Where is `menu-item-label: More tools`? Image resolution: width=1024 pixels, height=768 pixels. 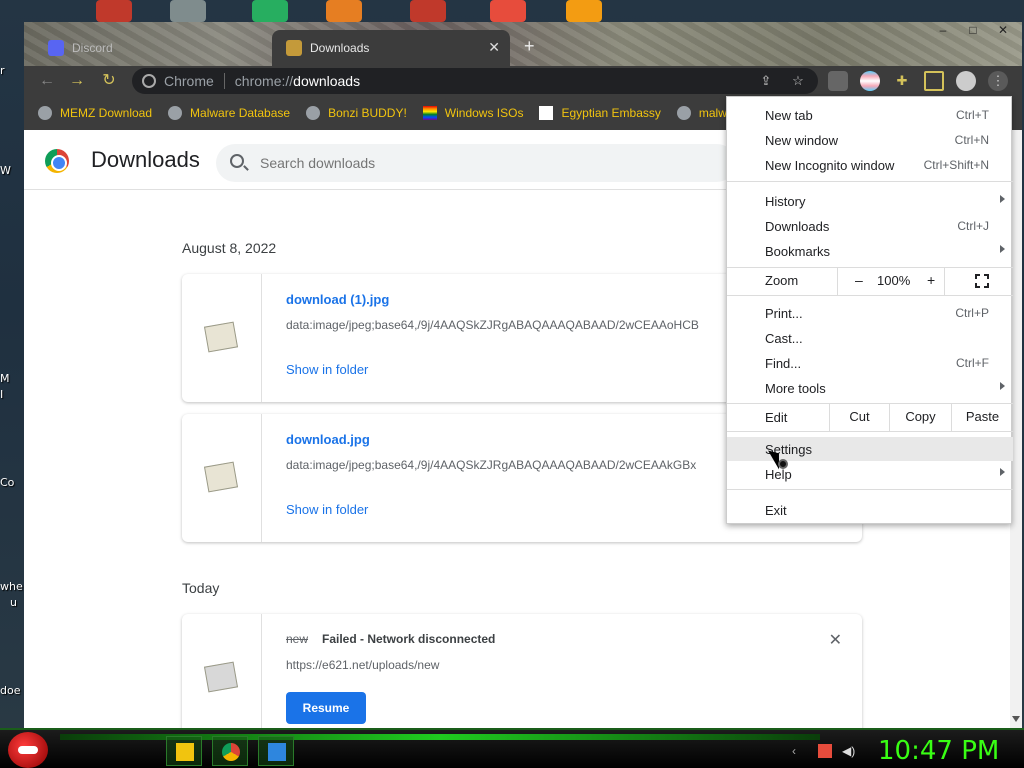
menu-item-label: More tools is located at coordinates (795, 388).